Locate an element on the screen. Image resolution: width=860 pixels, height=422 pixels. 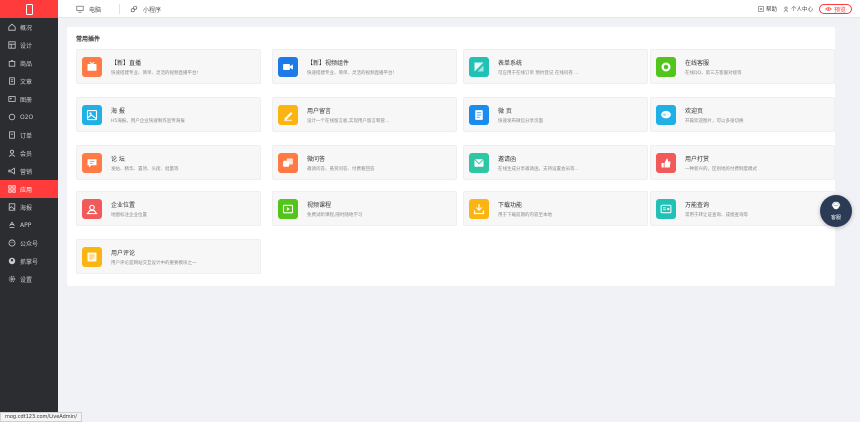
sidebar-item-label: 设计 is located at coordinates (26, 46).